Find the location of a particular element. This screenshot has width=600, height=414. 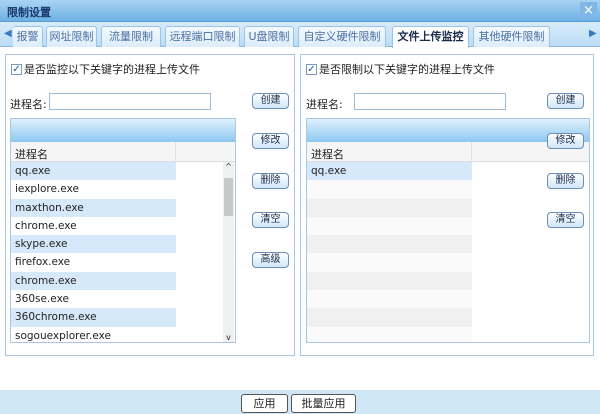

list-item: maxthon.exe is located at coordinates (93, 207).